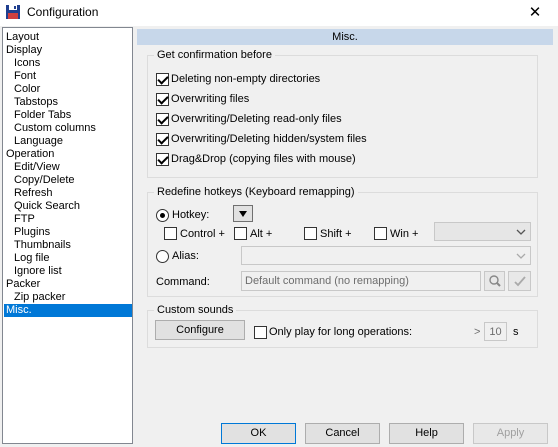 The height and width of the screenshot is (447, 558). I want to click on close-icon: ✕, so click(535, 13).